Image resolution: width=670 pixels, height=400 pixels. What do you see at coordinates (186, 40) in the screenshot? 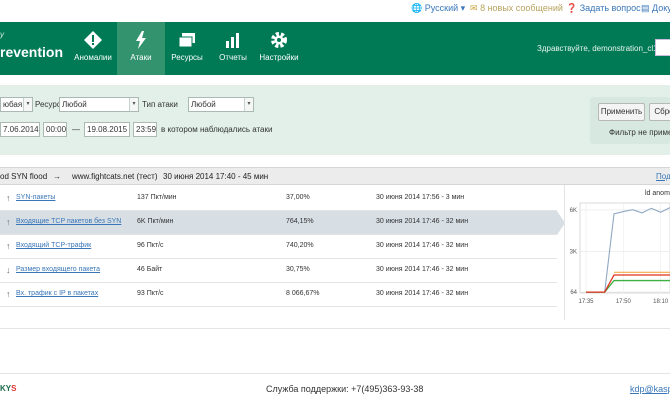
I see `folders-icon` at bounding box center [186, 40].